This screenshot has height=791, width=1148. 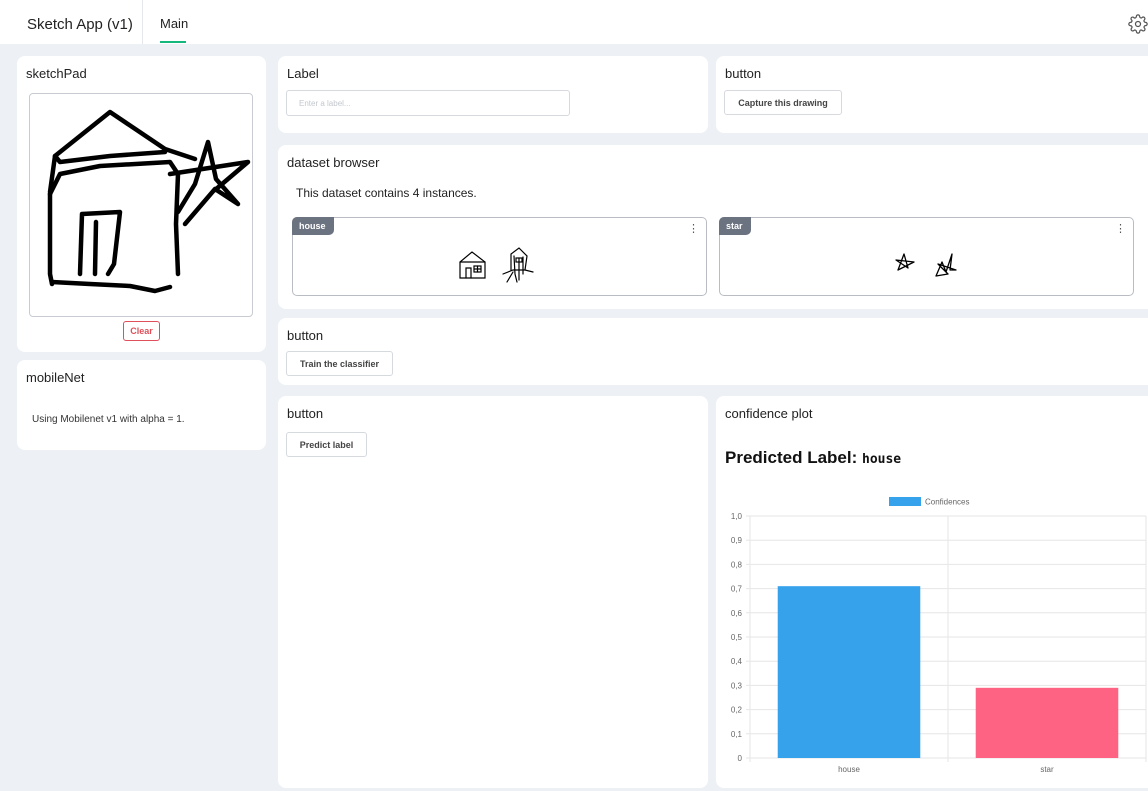 I want to click on mobilenet-info: Using Mobilenet v1 with alpha = 1., so click(x=108, y=419).